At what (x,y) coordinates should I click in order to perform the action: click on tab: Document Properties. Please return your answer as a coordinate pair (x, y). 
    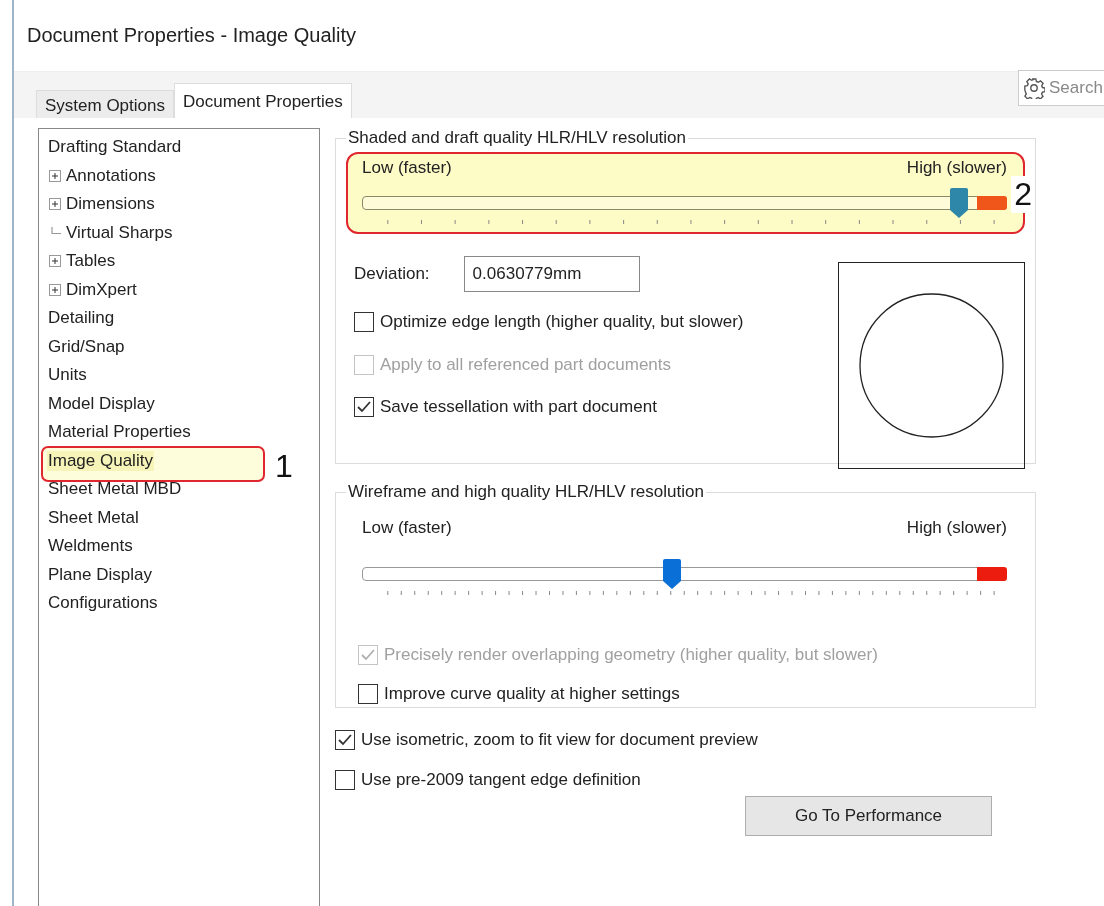
    Looking at the image, I should click on (263, 100).